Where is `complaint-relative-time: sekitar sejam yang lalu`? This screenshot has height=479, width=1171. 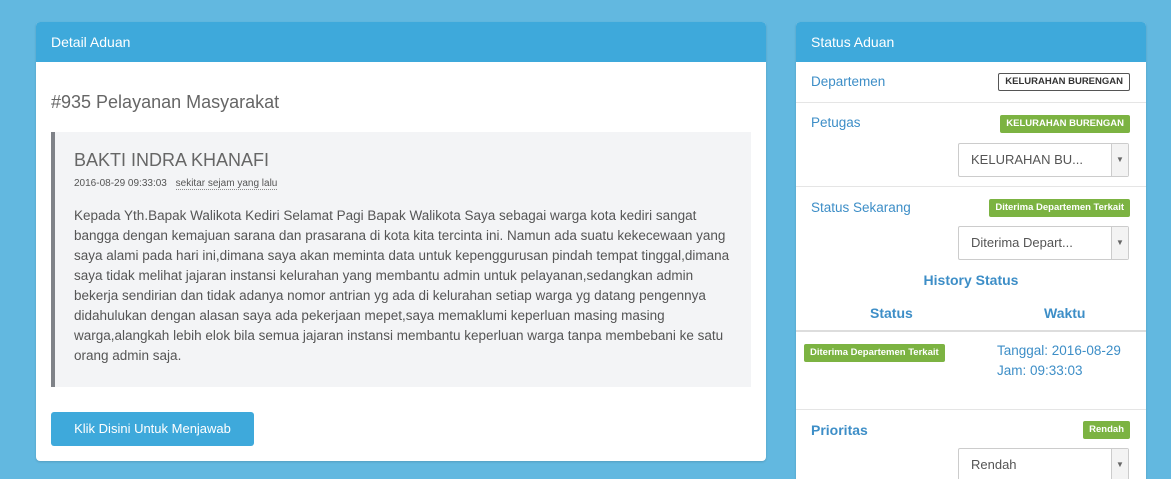
complaint-relative-time: sekitar sejam yang lalu is located at coordinates (226, 184).